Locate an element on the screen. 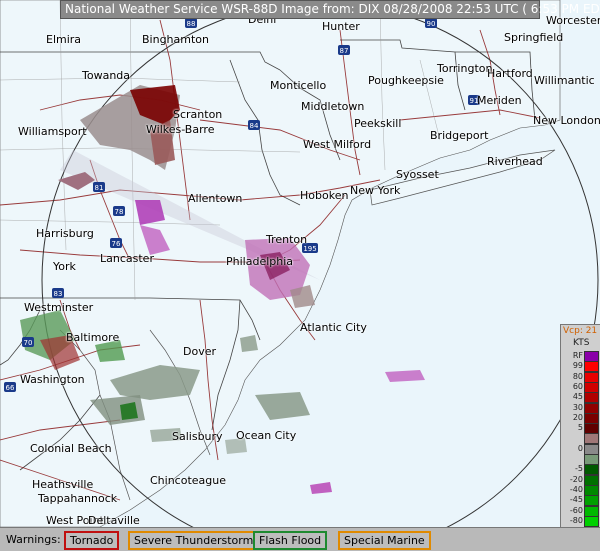  city-label: Scranton is located at coordinates (198, 114).